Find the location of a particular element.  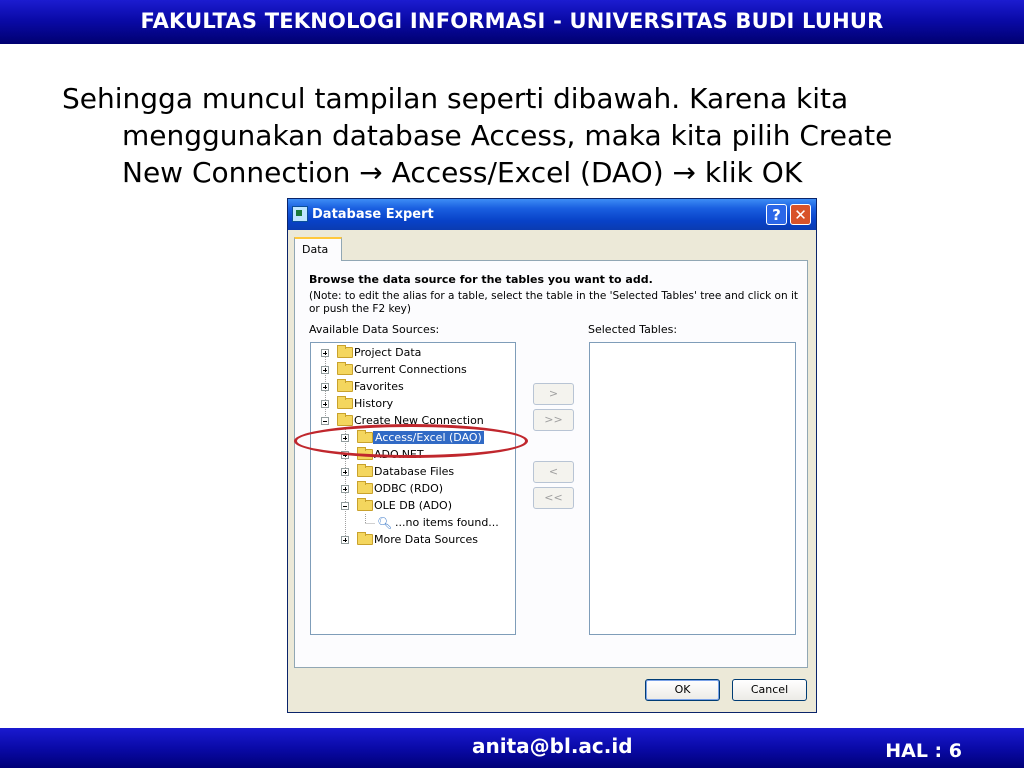

tree-node-label: More Data Sources is located at coordinates (426, 539).